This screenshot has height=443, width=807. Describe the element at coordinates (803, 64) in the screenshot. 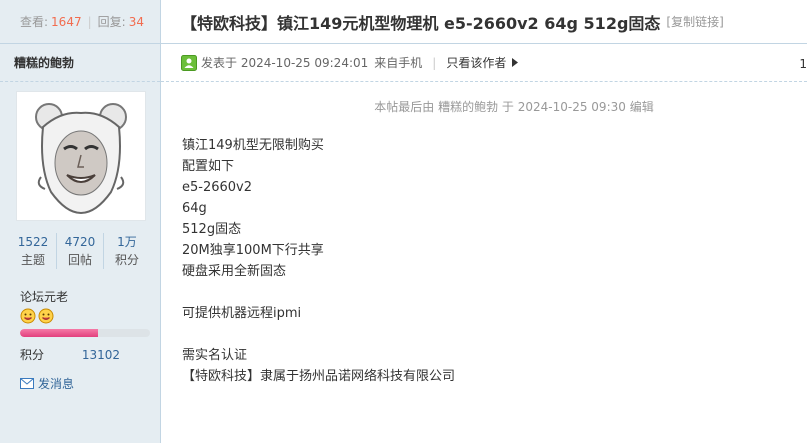

I see `floor-number: 1` at that location.